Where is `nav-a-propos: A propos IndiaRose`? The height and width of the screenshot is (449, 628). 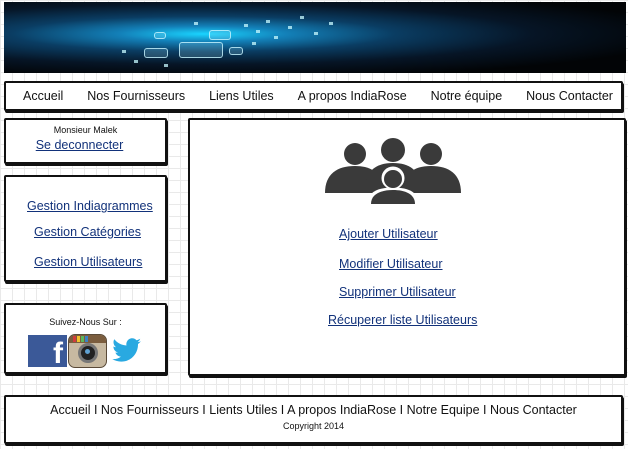
nav-a-propos: A propos IndiaRose is located at coordinates (352, 96).